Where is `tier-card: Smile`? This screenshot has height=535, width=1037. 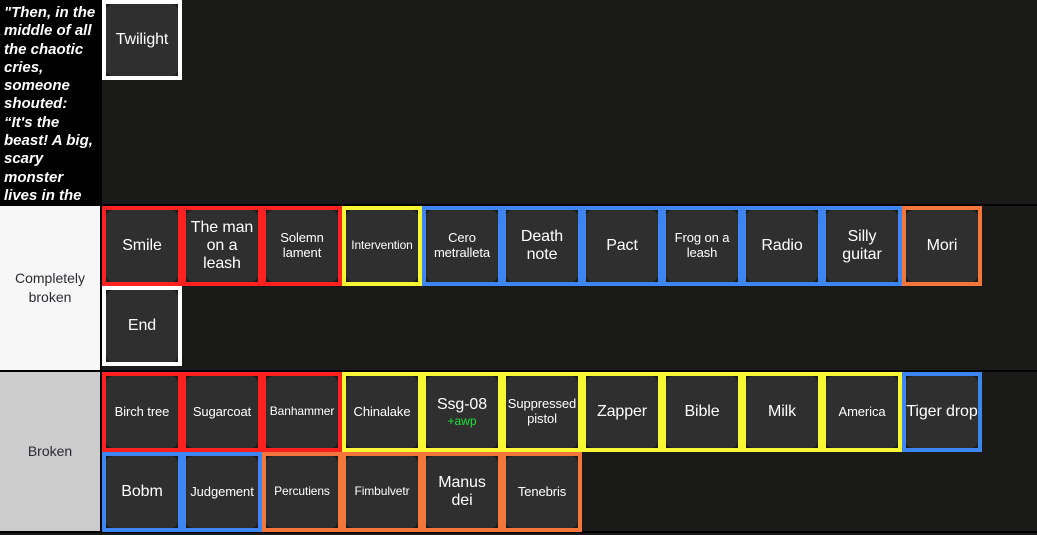 tier-card: Smile is located at coordinates (142, 246).